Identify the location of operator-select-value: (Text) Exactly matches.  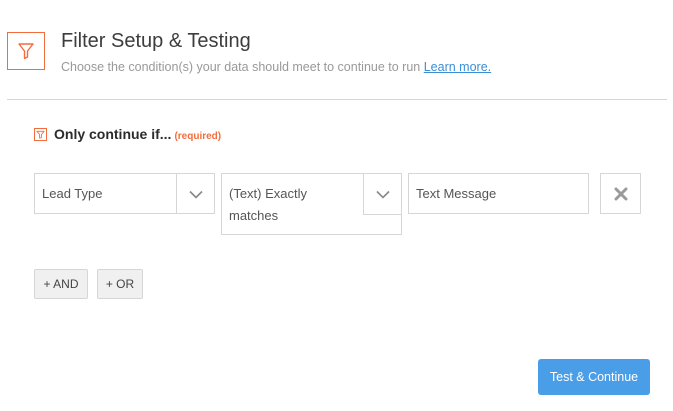
(268, 204).